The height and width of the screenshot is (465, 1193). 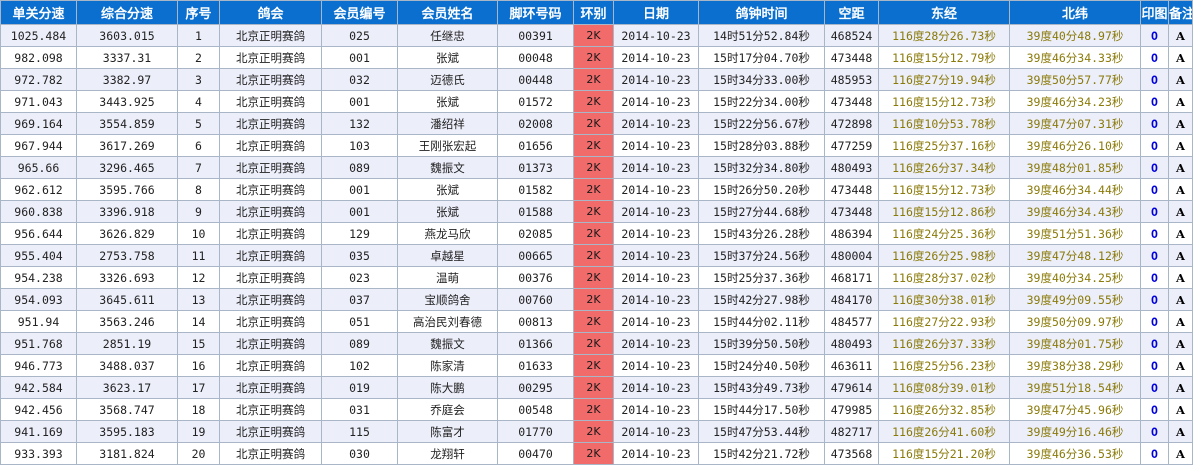 I want to click on cell-member-no: 032, so click(x=359, y=79).